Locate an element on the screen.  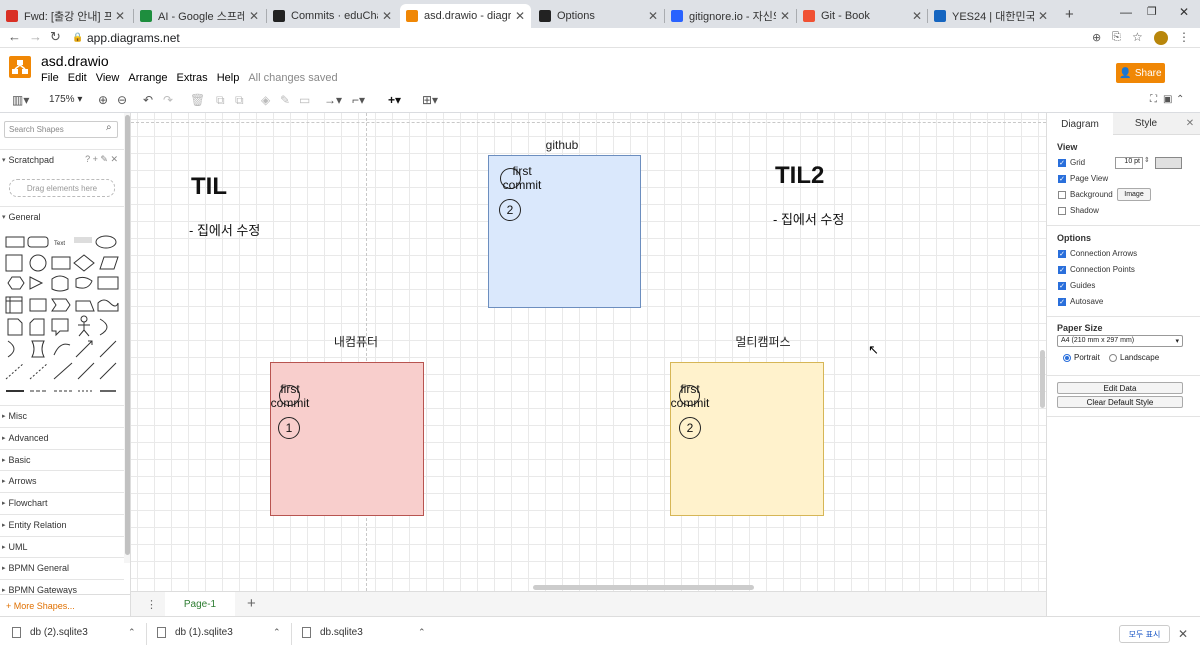
shadow-icon: ▭ is located at coordinates (304, 100).